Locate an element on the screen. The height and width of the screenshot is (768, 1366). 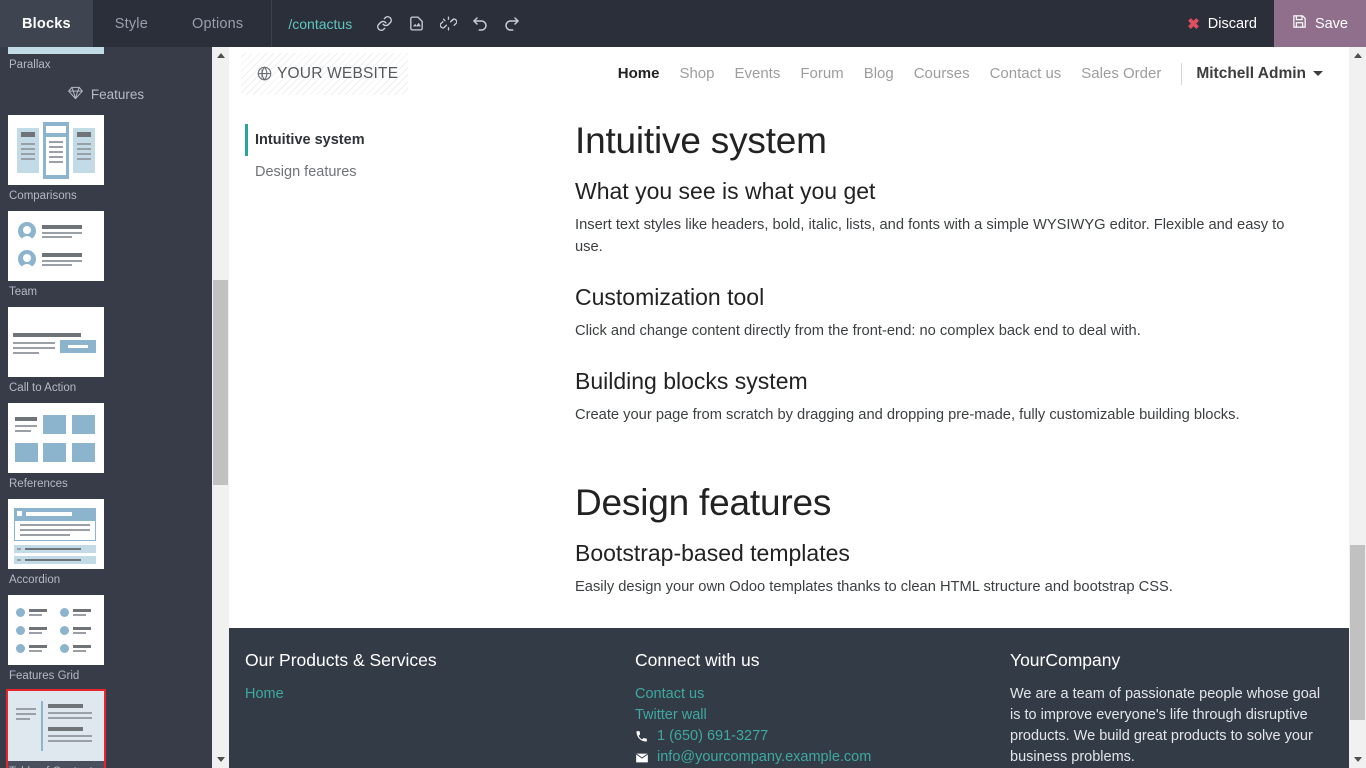
chevron-down-icon is located at coordinates (1318, 73).